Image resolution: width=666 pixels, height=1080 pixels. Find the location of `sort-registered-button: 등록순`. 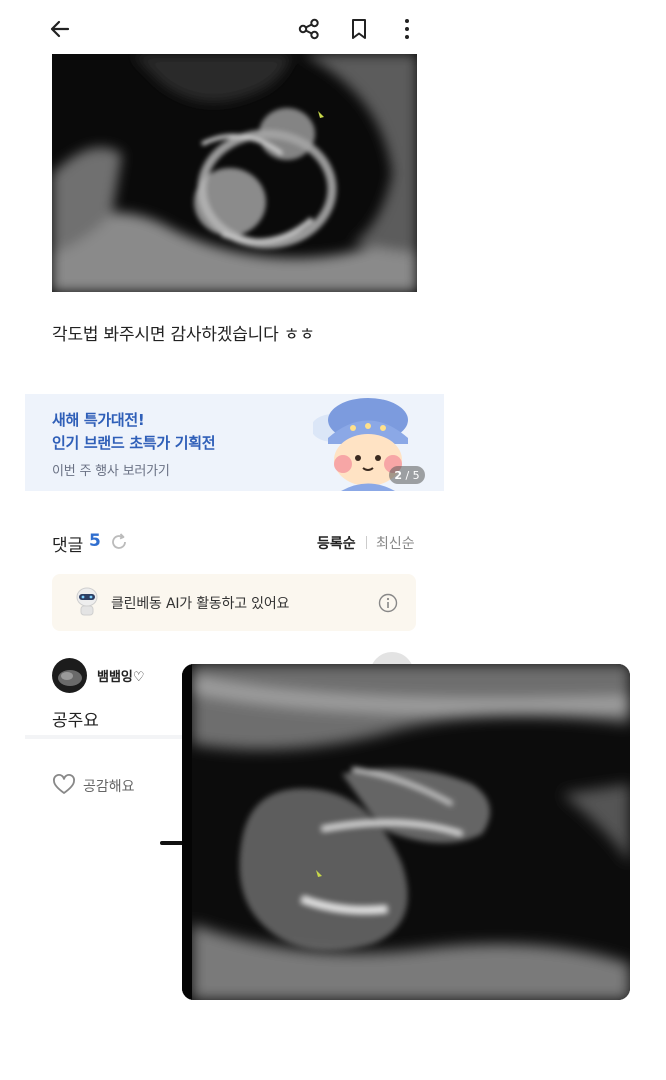

sort-registered-button: 등록순 is located at coordinates (336, 543).